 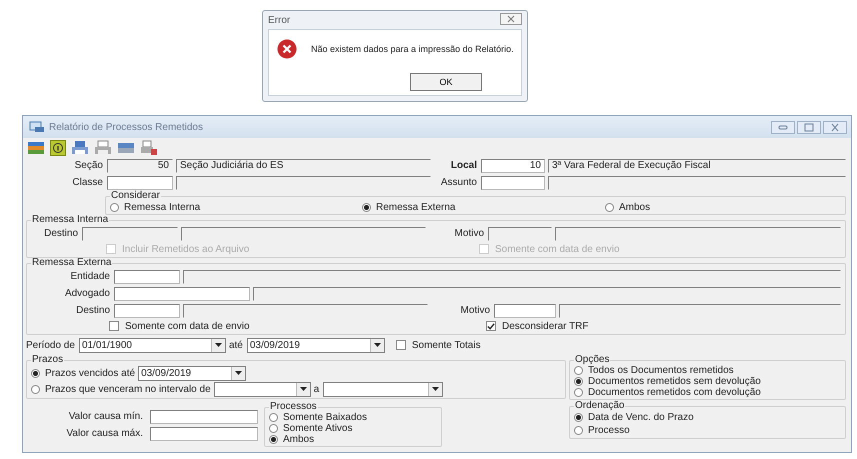 I want to click on code-field: 50, so click(x=140, y=165).